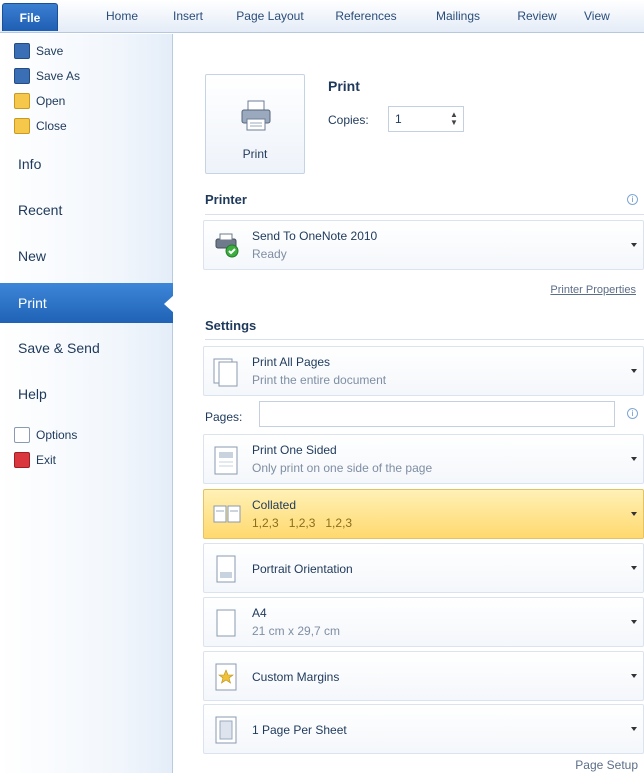  I want to click on copies-stepper: ▲ ▼, so click(426, 119).